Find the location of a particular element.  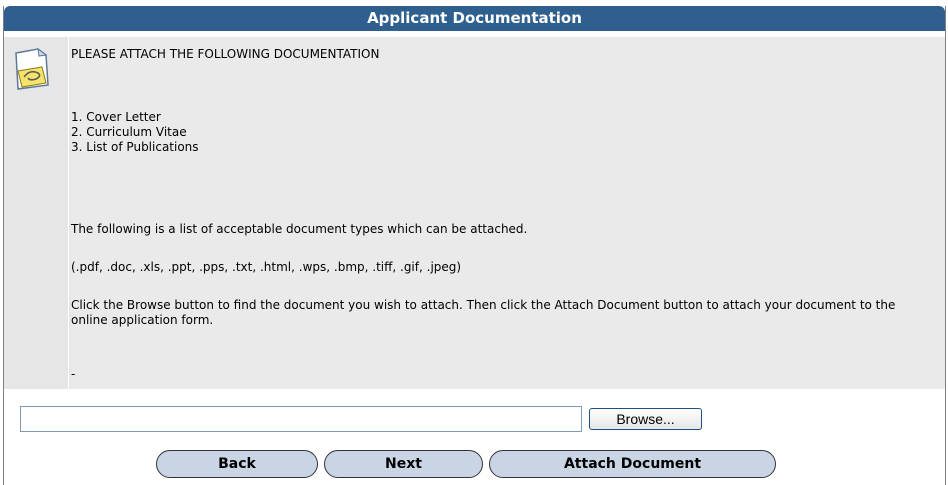

panel-header: Applicant Documentation is located at coordinates (474, 18).